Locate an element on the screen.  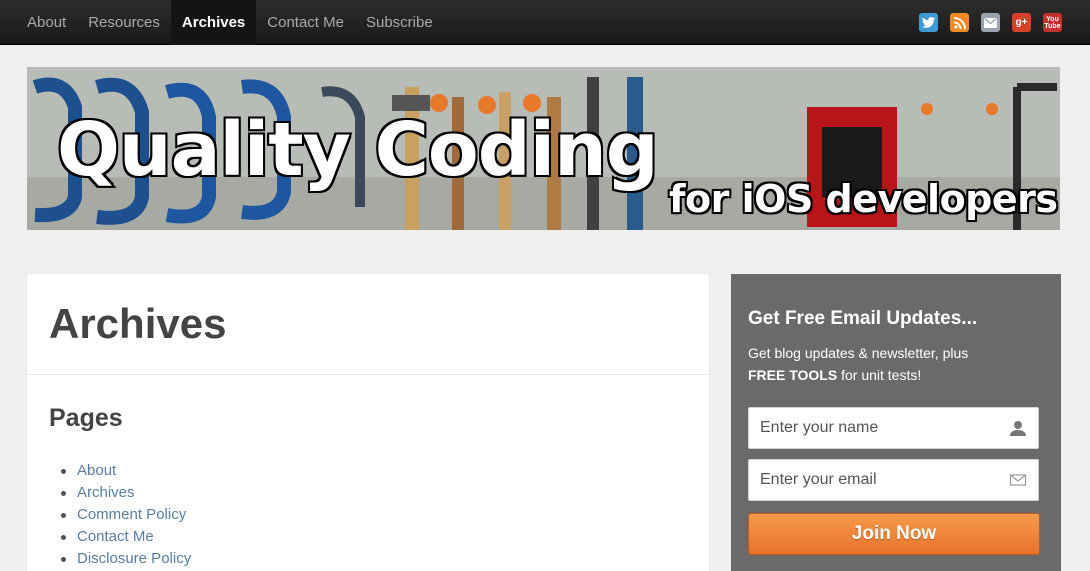
social-links: g+ You Tube is located at coordinates (990, 22).